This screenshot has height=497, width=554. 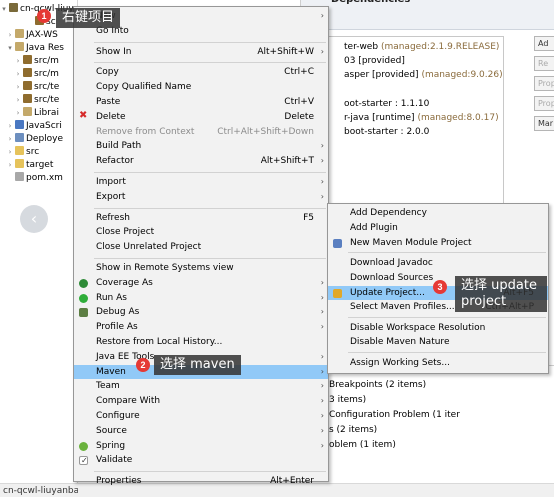 I want to click on dependency-button: Ad, so click(x=544, y=43).